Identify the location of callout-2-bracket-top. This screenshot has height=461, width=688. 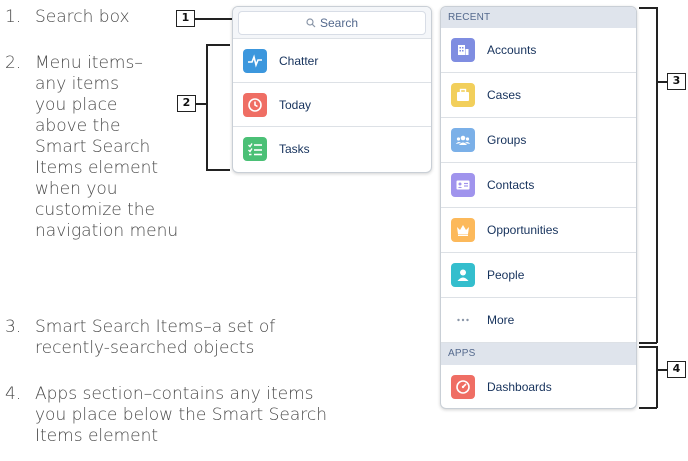
(218, 45).